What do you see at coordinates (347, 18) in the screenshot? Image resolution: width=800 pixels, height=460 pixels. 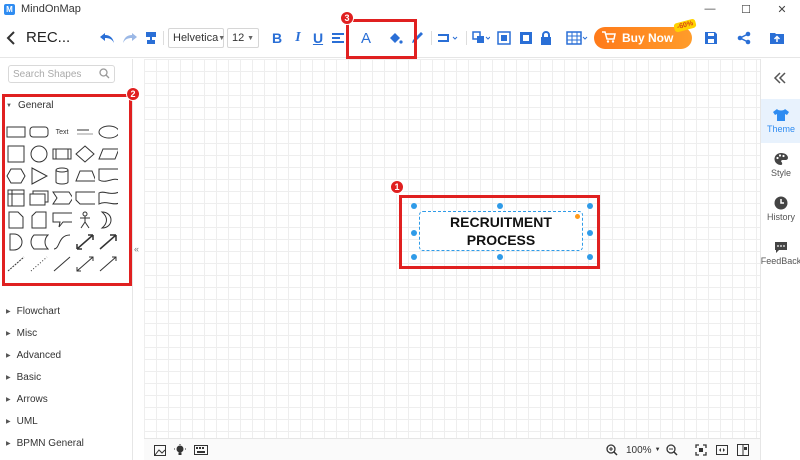 I see `annotation-badge-3: 3` at bounding box center [347, 18].